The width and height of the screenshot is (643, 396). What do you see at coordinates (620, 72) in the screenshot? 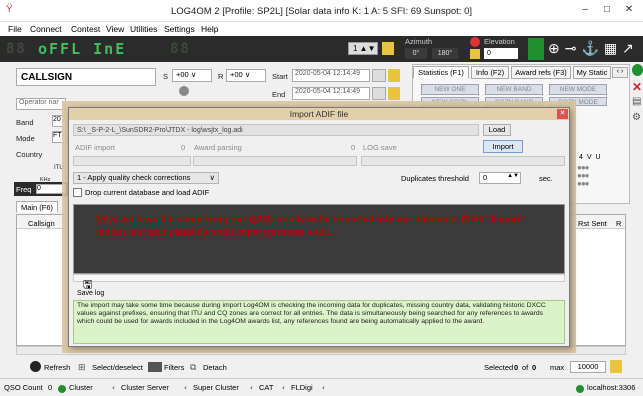
I see `tab-scroll-arrows: ‹ ›` at bounding box center [620, 72].